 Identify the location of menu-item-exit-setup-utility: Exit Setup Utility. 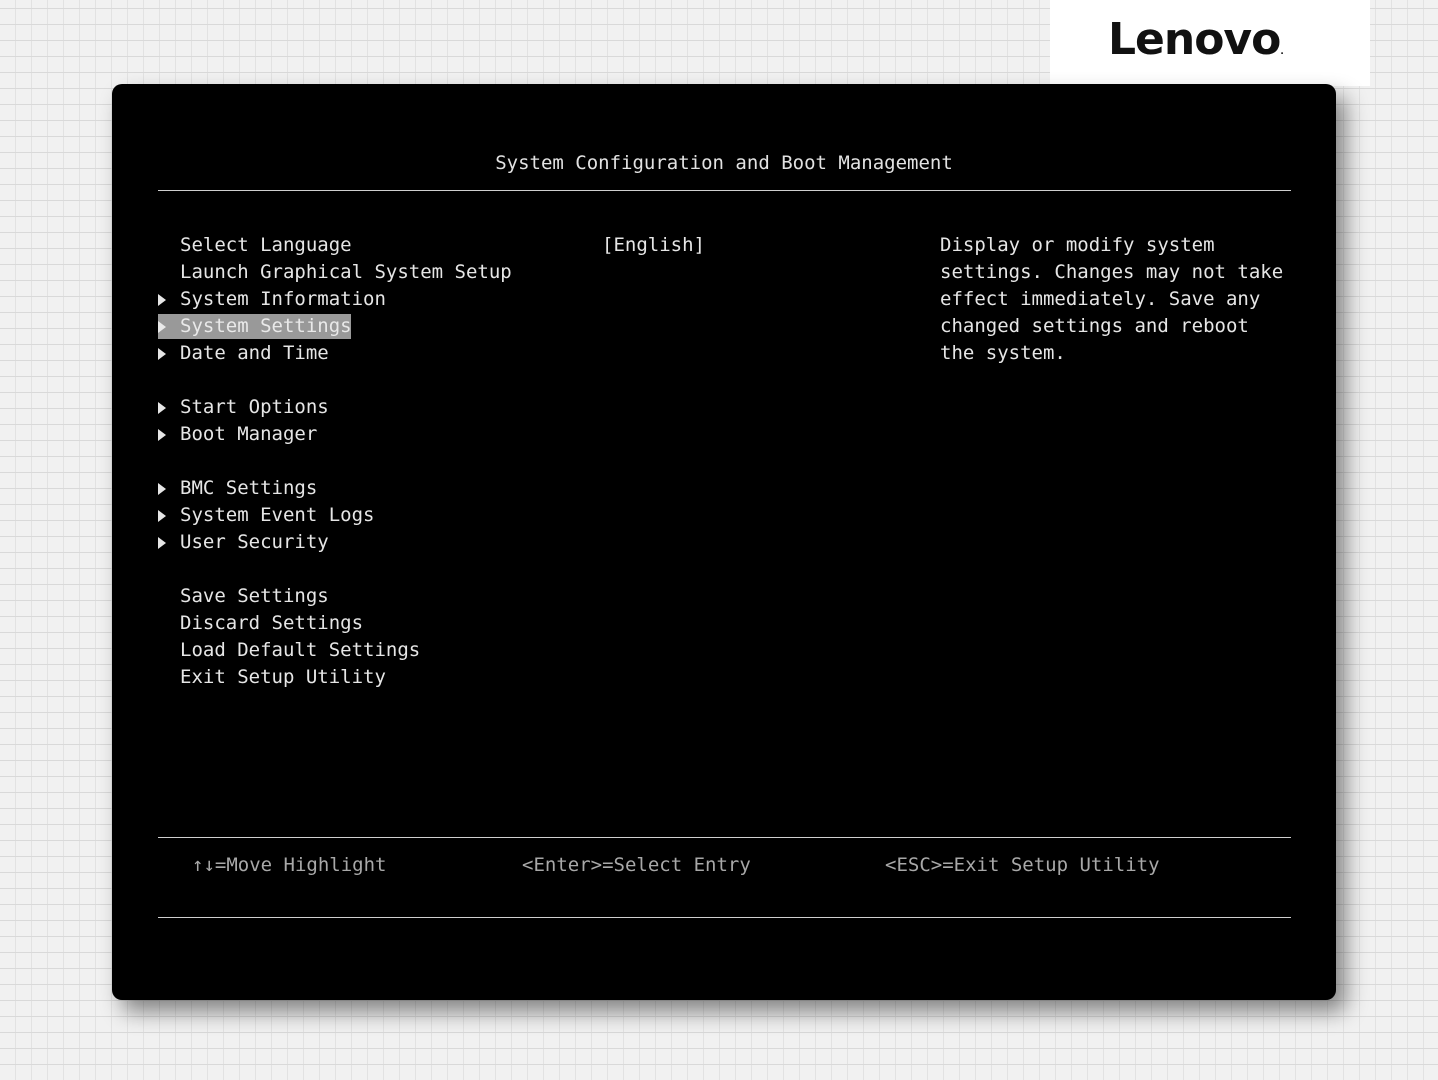
(368, 677).